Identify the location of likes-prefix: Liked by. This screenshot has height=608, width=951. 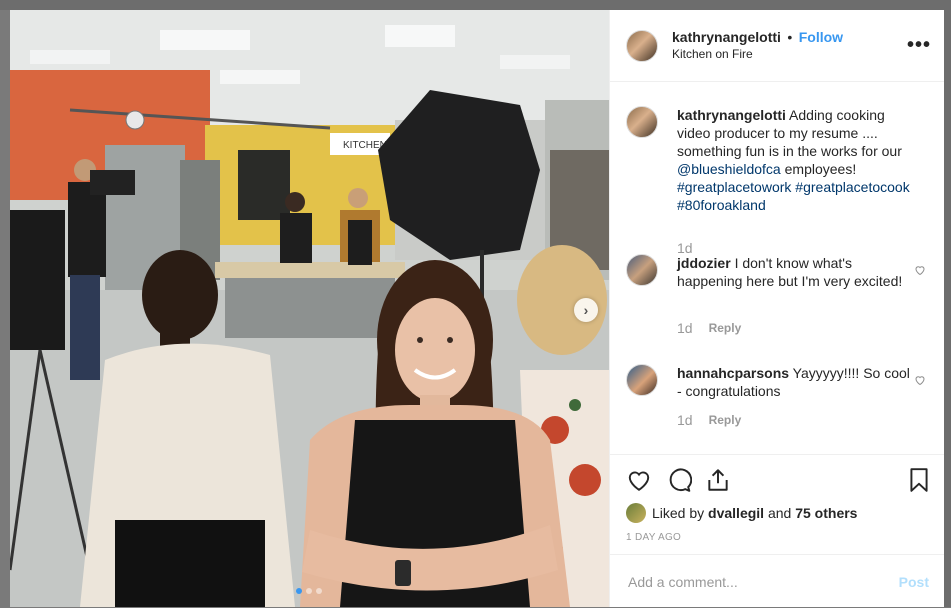
(678, 513).